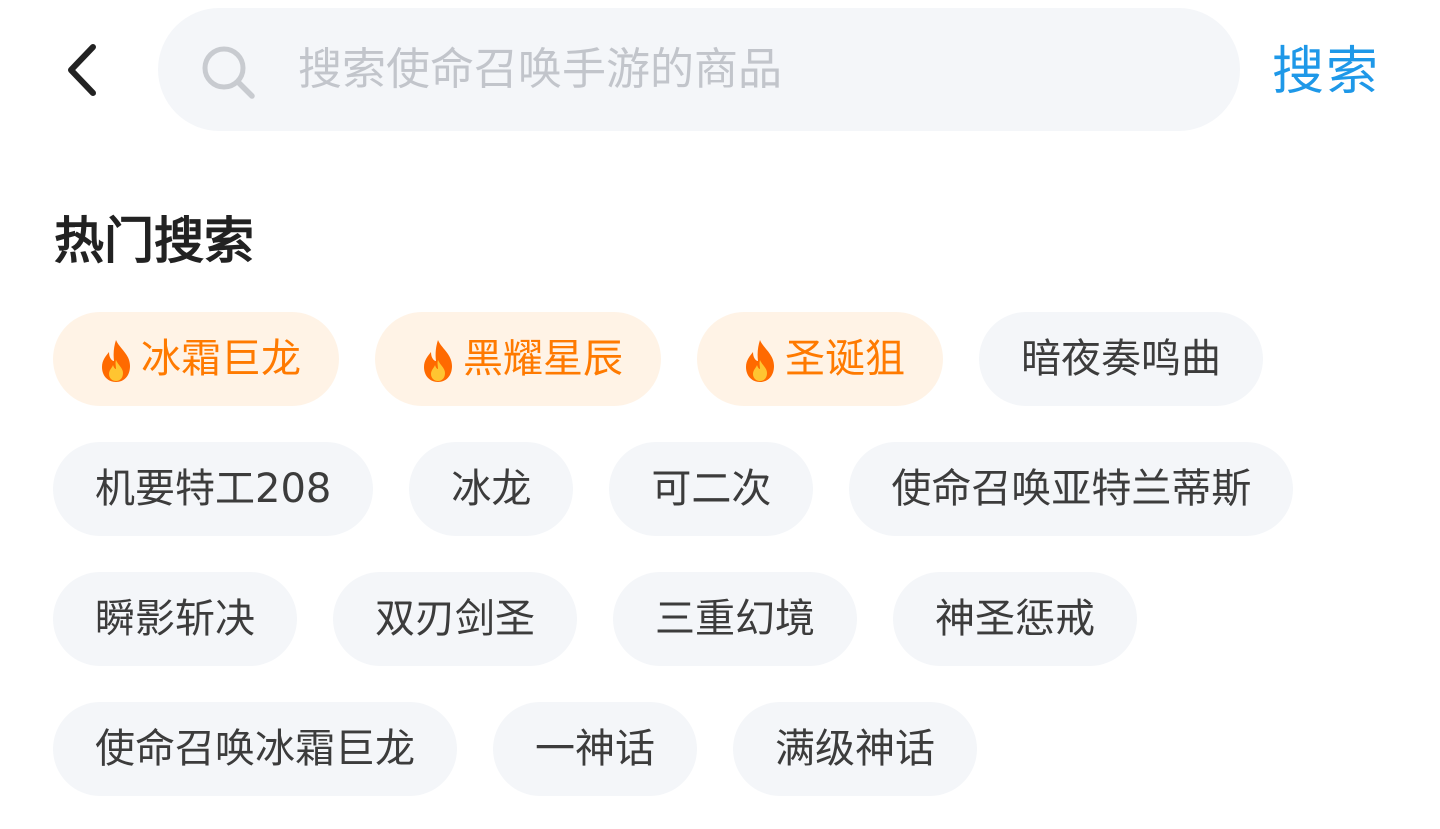 Image resolution: width=1440 pixels, height=829 pixels. I want to click on back-button, so click(82, 70).